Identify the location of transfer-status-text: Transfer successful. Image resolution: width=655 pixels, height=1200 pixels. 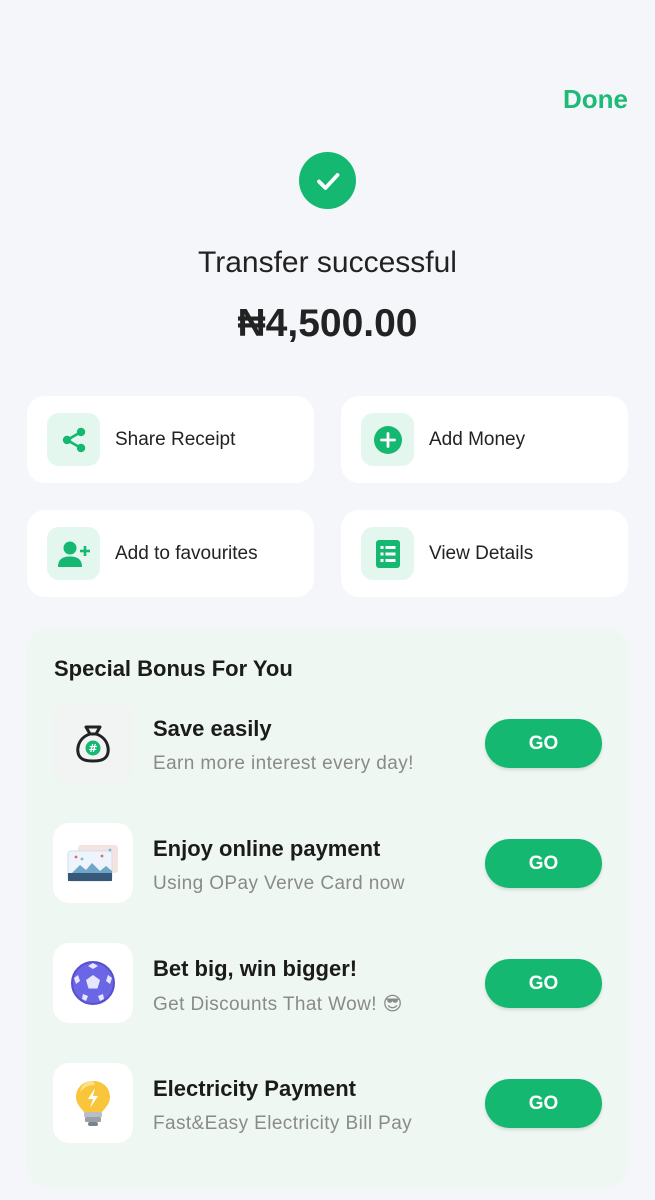
(327, 262).